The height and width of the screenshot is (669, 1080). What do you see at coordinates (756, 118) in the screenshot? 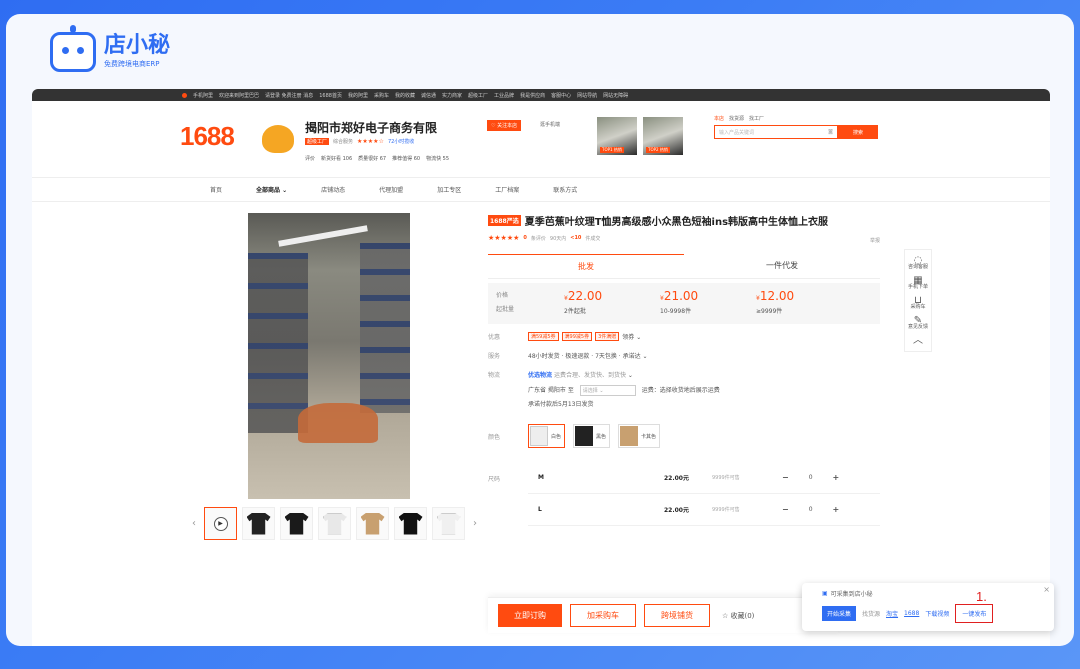
I see `search-tab: 找工厂` at bounding box center [756, 118].